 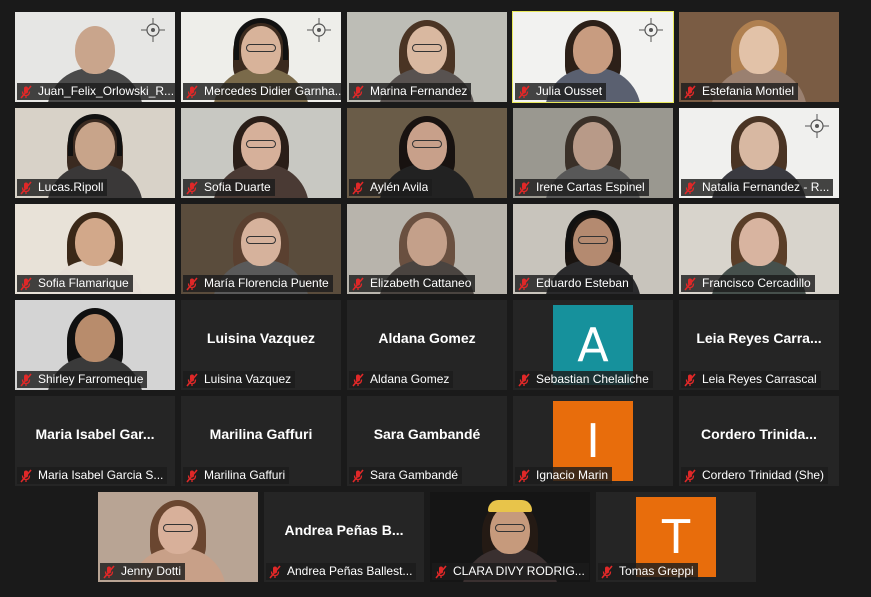 What do you see at coordinates (406, 475) in the screenshot?
I see `participant-name-label: Sara Gambandé` at bounding box center [406, 475].